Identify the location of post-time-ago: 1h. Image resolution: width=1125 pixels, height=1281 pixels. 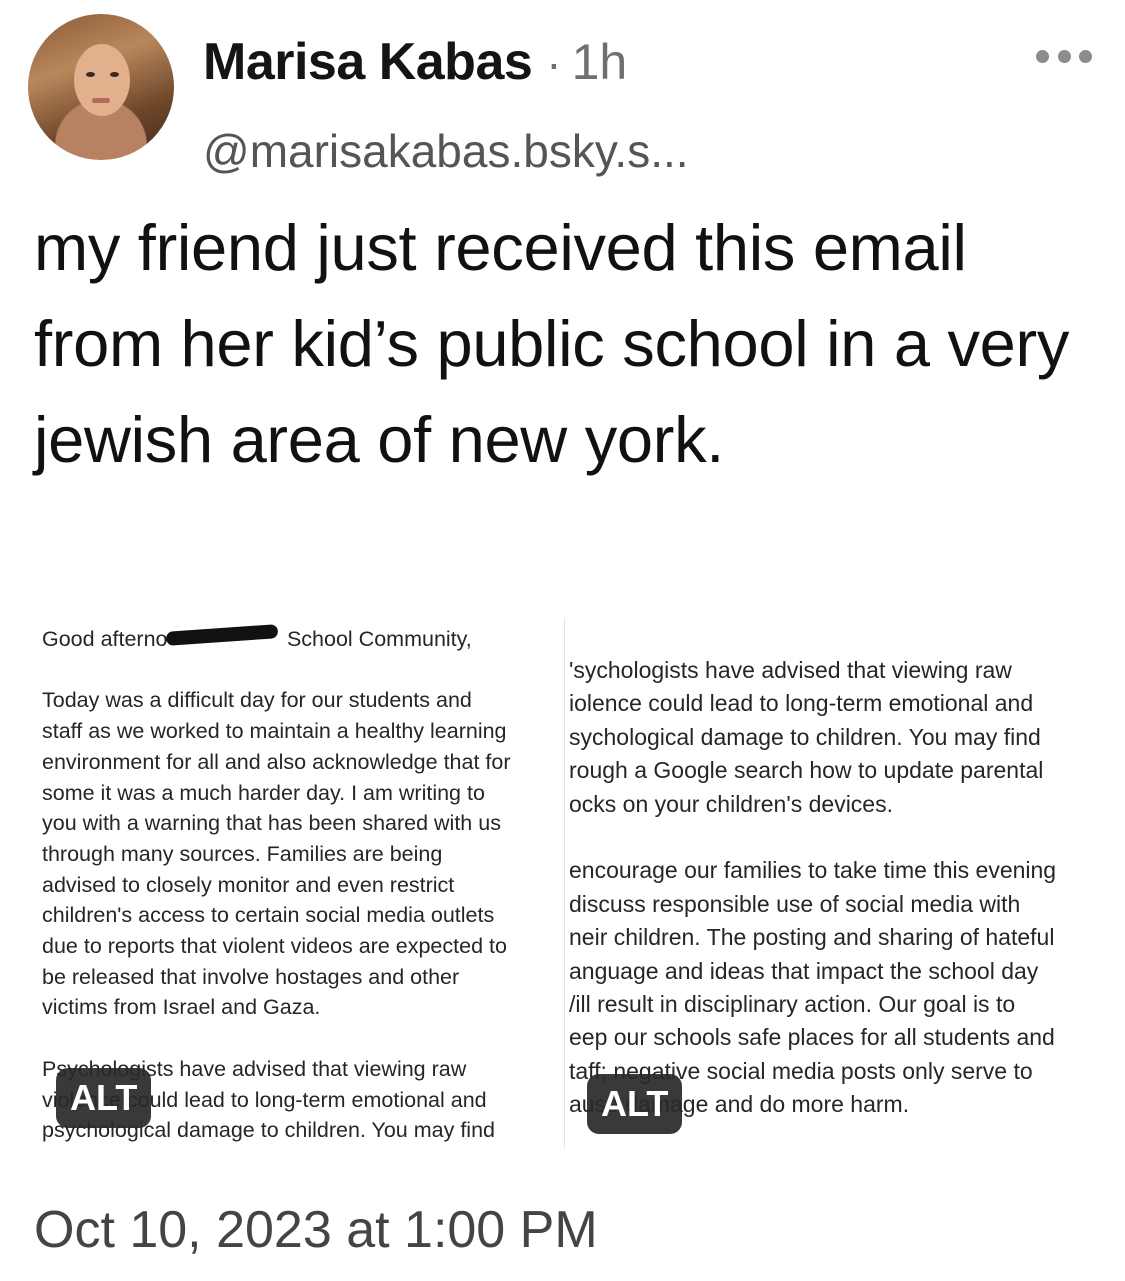
(600, 62).